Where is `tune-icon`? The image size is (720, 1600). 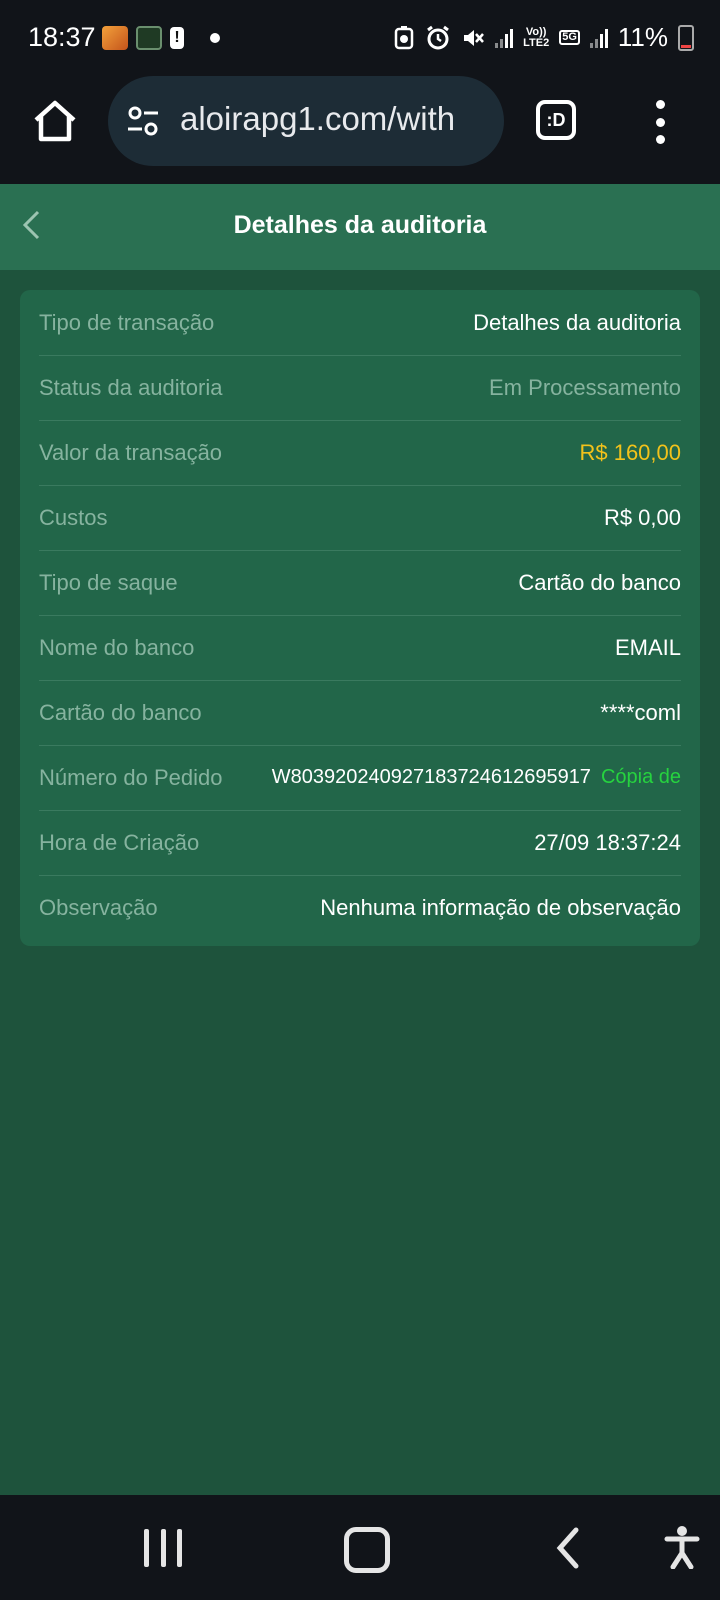
tune-icon is located at coordinates (143, 121).